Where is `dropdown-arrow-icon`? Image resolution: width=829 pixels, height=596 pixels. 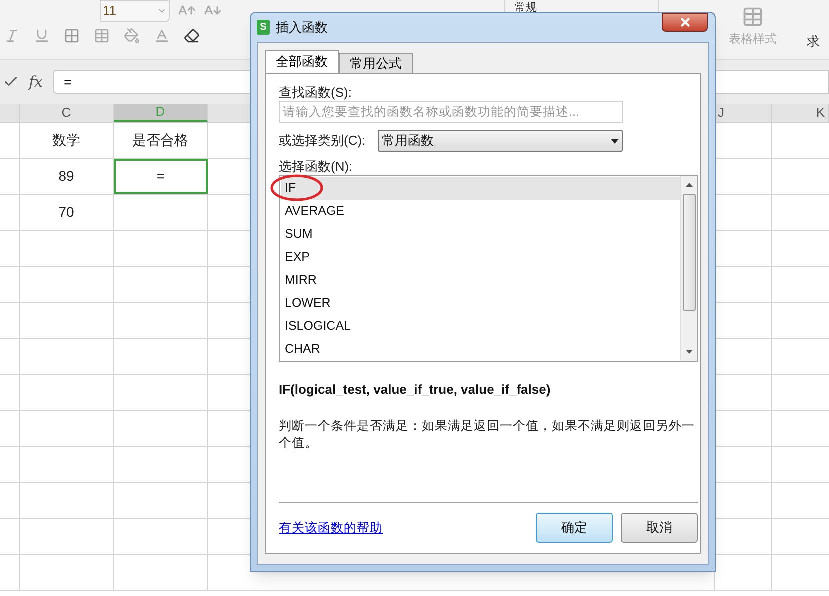 dropdown-arrow-icon is located at coordinates (615, 141).